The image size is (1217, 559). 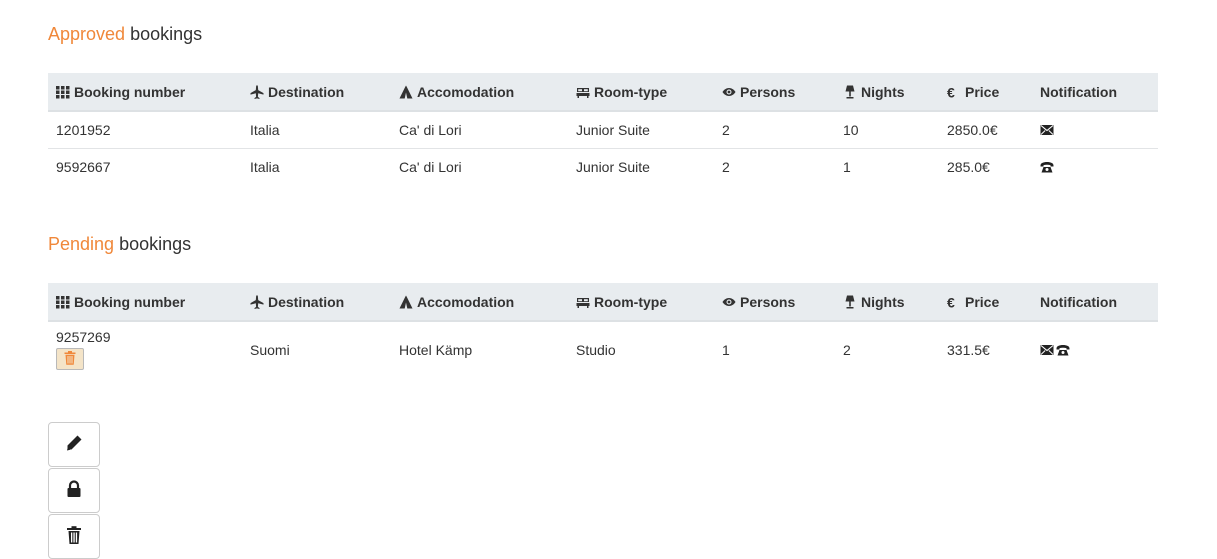 I want to click on nights-cell: 1, so click(x=847, y=167).